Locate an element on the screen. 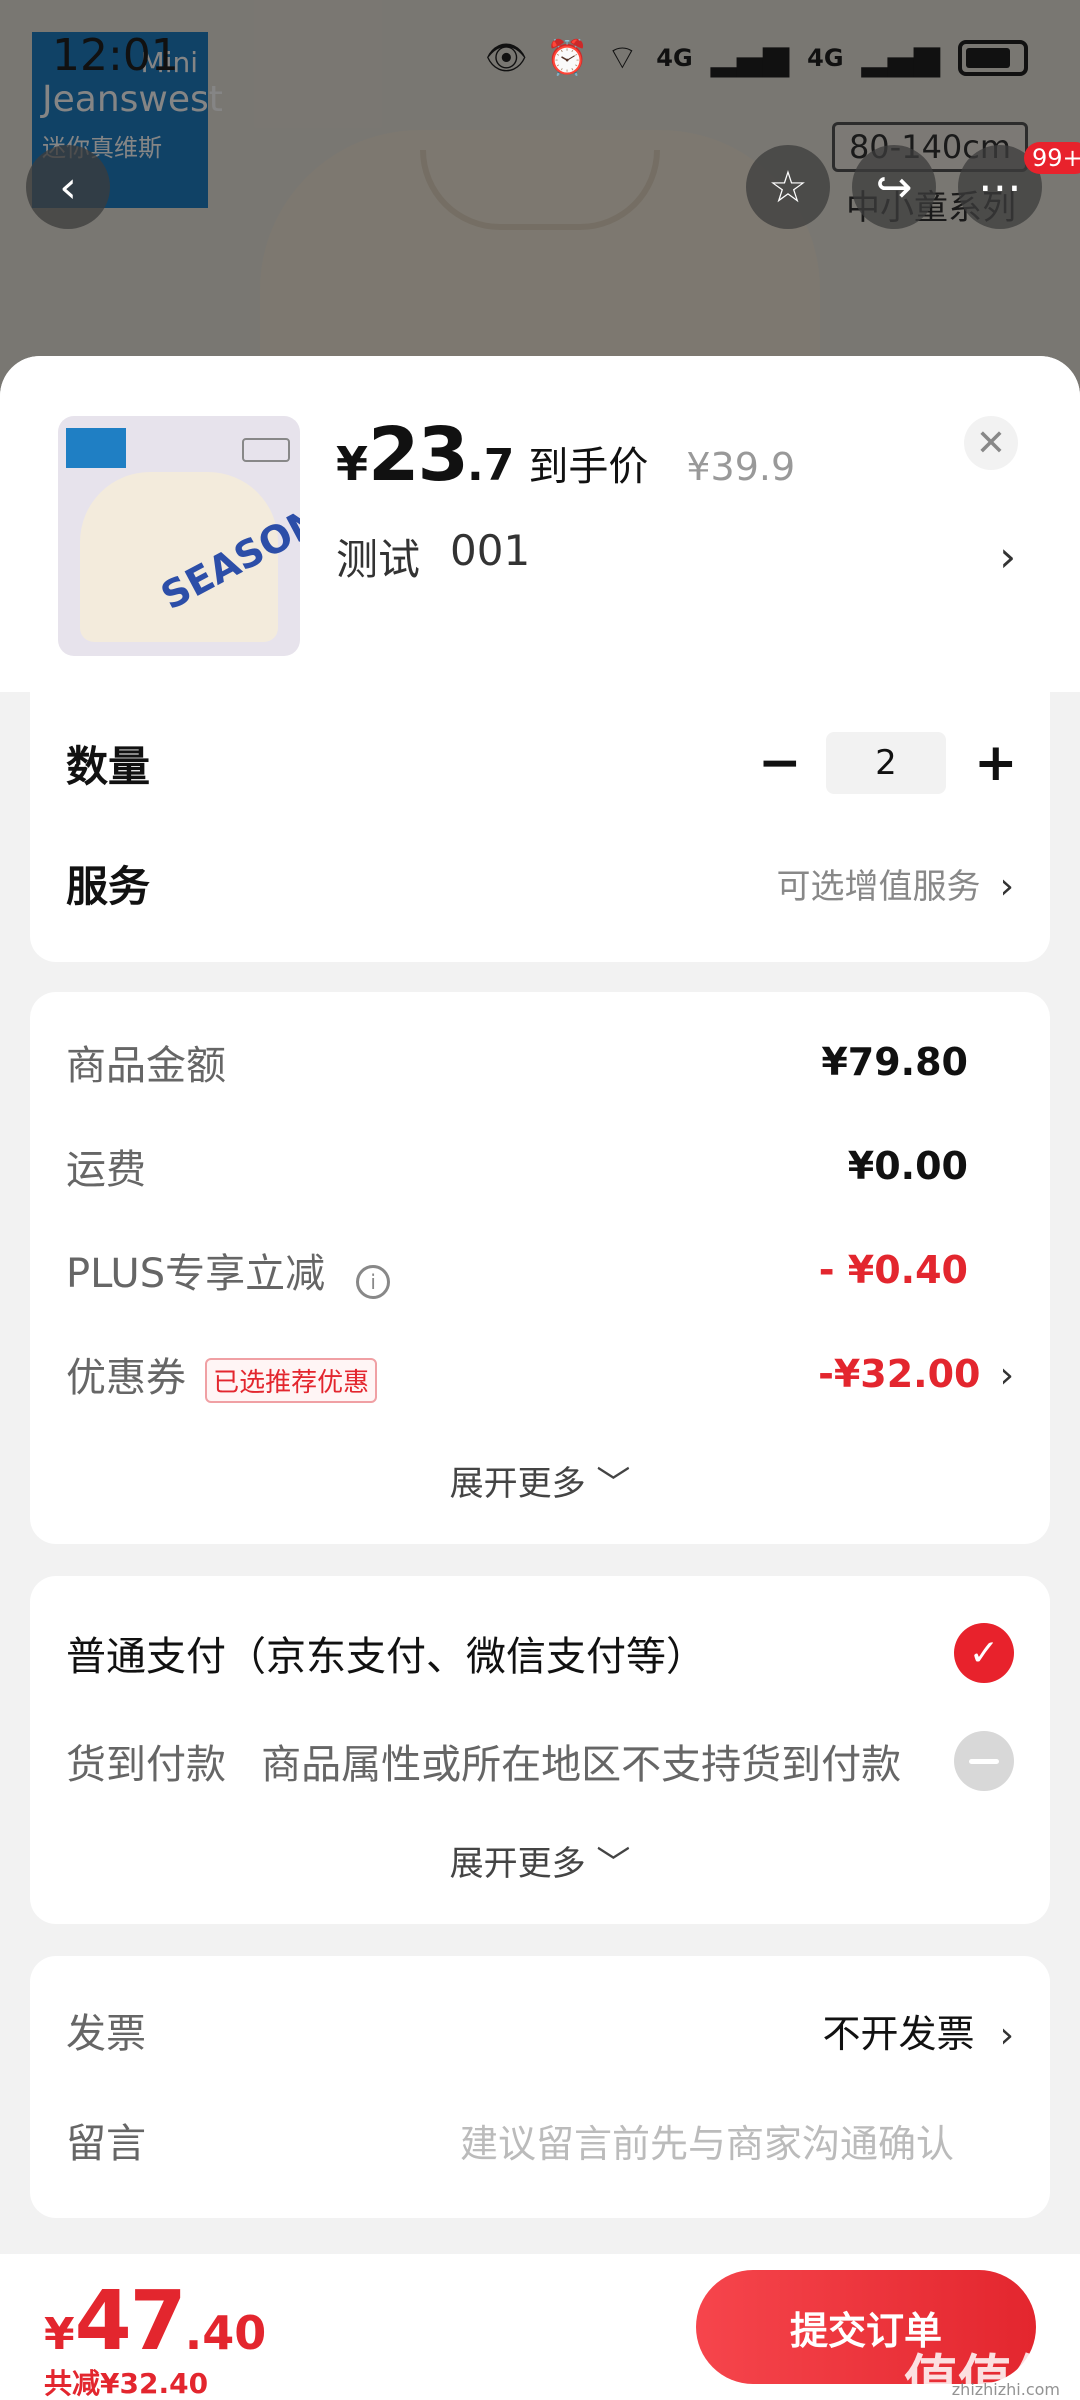 This screenshot has height=2400, width=1080. plus-discount-label: PLUS专享立减 is located at coordinates (196, 1273).